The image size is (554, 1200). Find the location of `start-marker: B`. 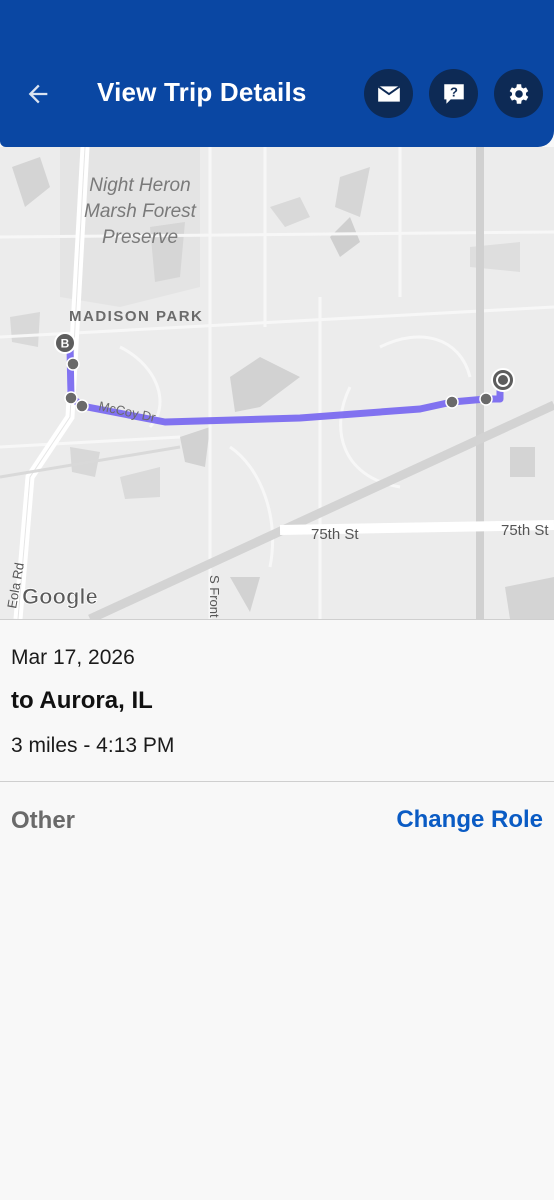

start-marker: B is located at coordinates (65, 343).